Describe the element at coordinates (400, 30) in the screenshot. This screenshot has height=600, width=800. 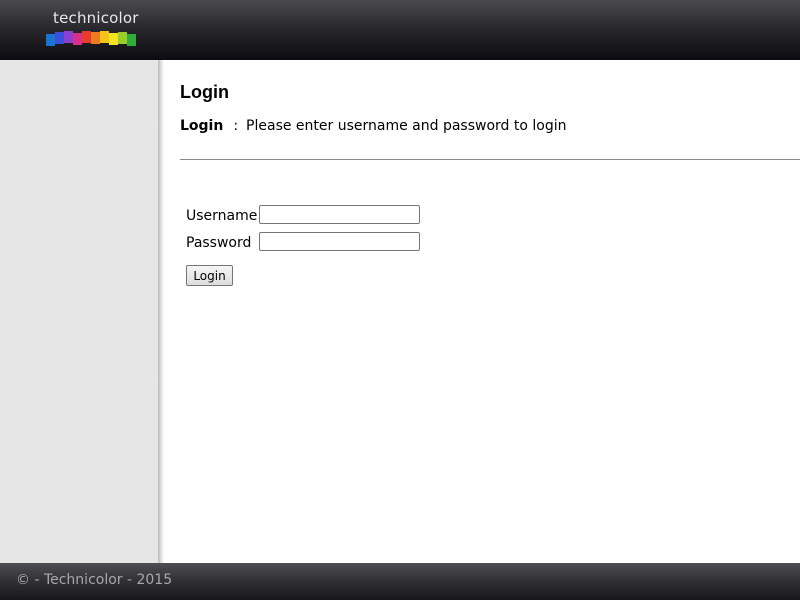
I see `header-bar: technicolor` at that location.